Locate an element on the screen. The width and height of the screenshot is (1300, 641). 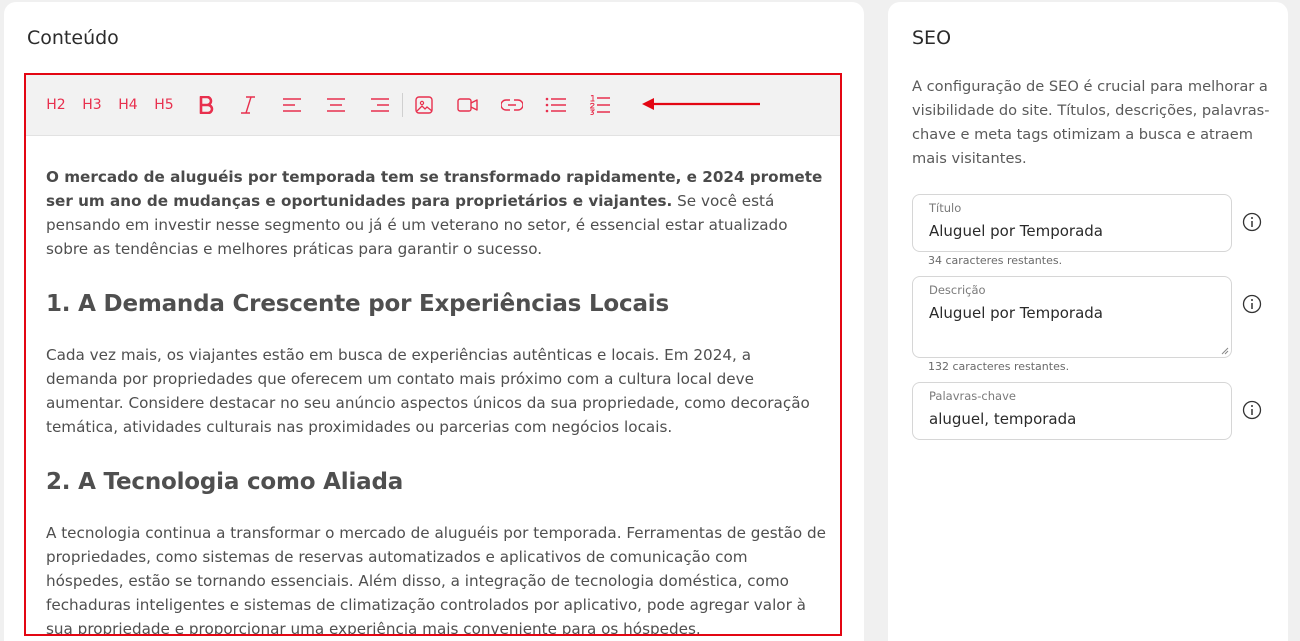
insert-video-button is located at coordinates (468, 105).